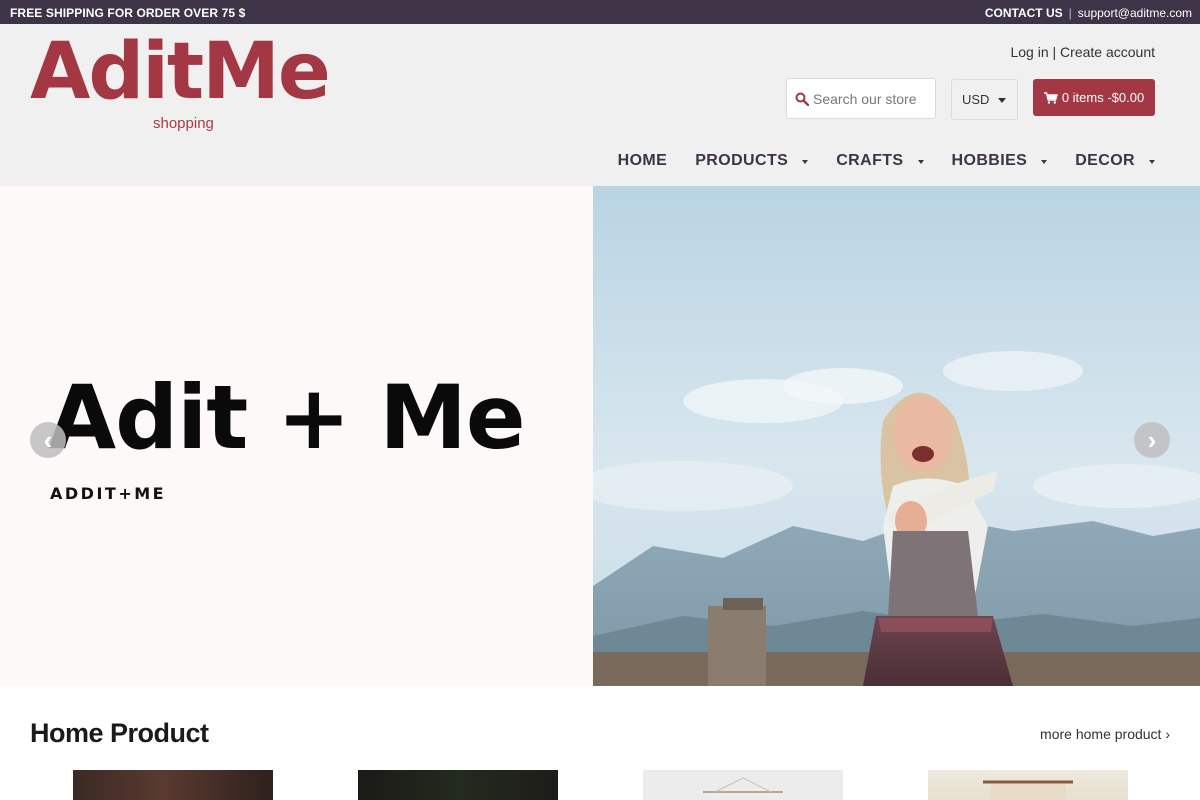 The width and height of the screenshot is (1200, 800). Describe the element at coordinates (287, 417) in the screenshot. I see `hero-headline: Adit + Me` at that location.